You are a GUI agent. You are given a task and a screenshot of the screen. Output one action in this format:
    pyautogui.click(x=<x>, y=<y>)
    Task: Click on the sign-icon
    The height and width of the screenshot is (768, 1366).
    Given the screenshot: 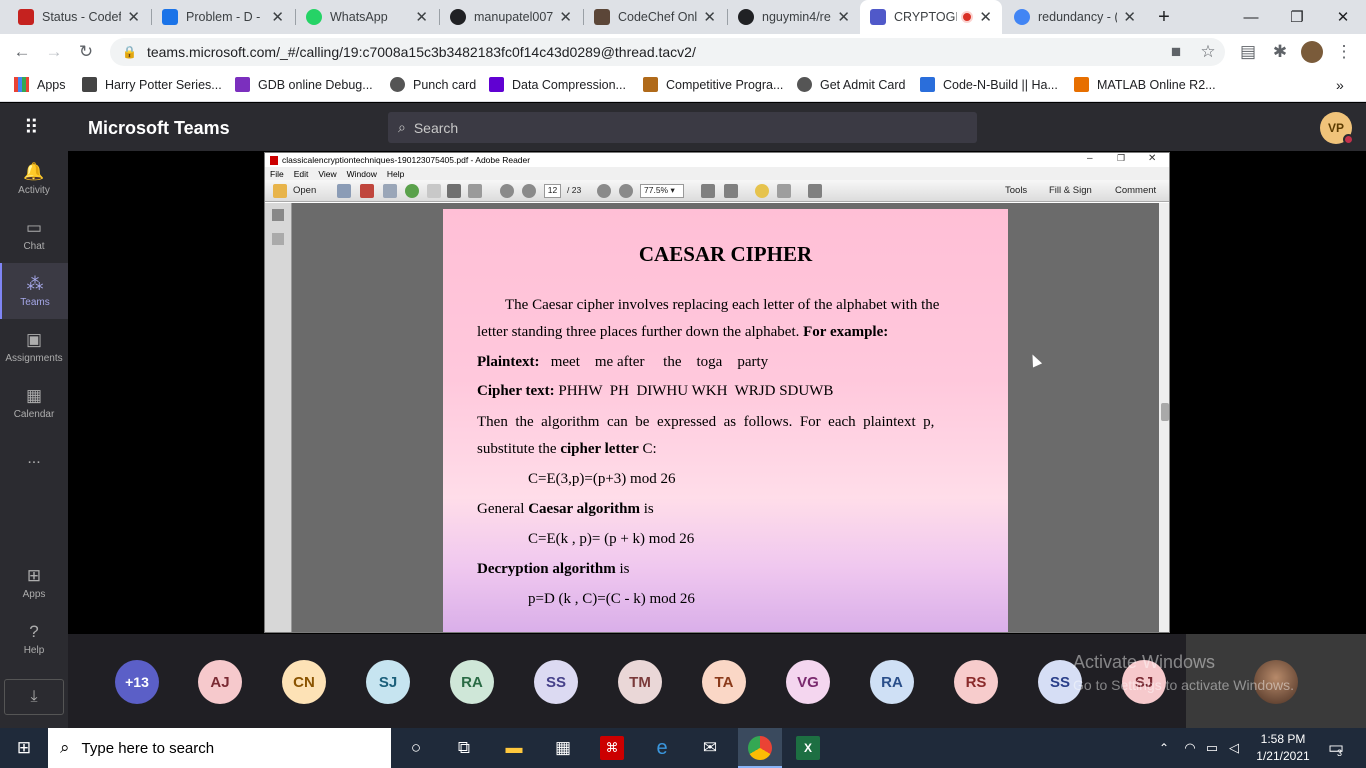 What is the action you would take?
    pyautogui.click(x=784, y=191)
    